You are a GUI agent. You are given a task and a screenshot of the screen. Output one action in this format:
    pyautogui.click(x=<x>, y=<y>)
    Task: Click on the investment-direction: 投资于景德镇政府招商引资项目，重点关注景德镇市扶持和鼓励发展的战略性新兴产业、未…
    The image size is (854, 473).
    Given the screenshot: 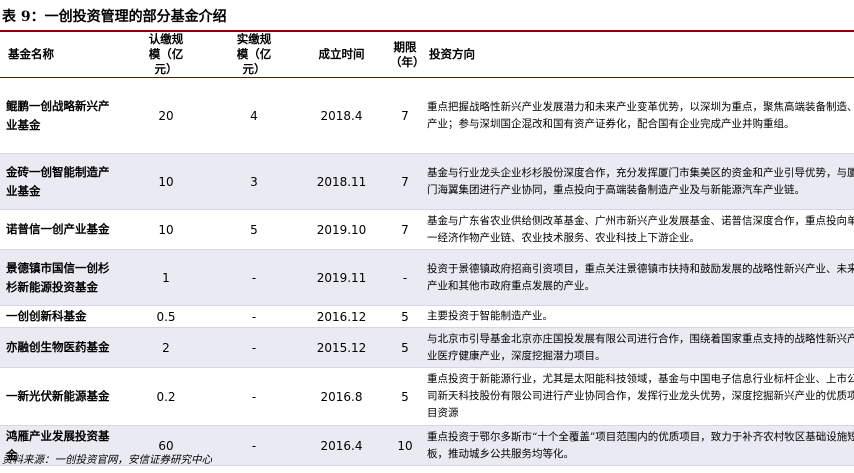 What is the action you would take?
    pyautogui.click(x=637, y=277)
    